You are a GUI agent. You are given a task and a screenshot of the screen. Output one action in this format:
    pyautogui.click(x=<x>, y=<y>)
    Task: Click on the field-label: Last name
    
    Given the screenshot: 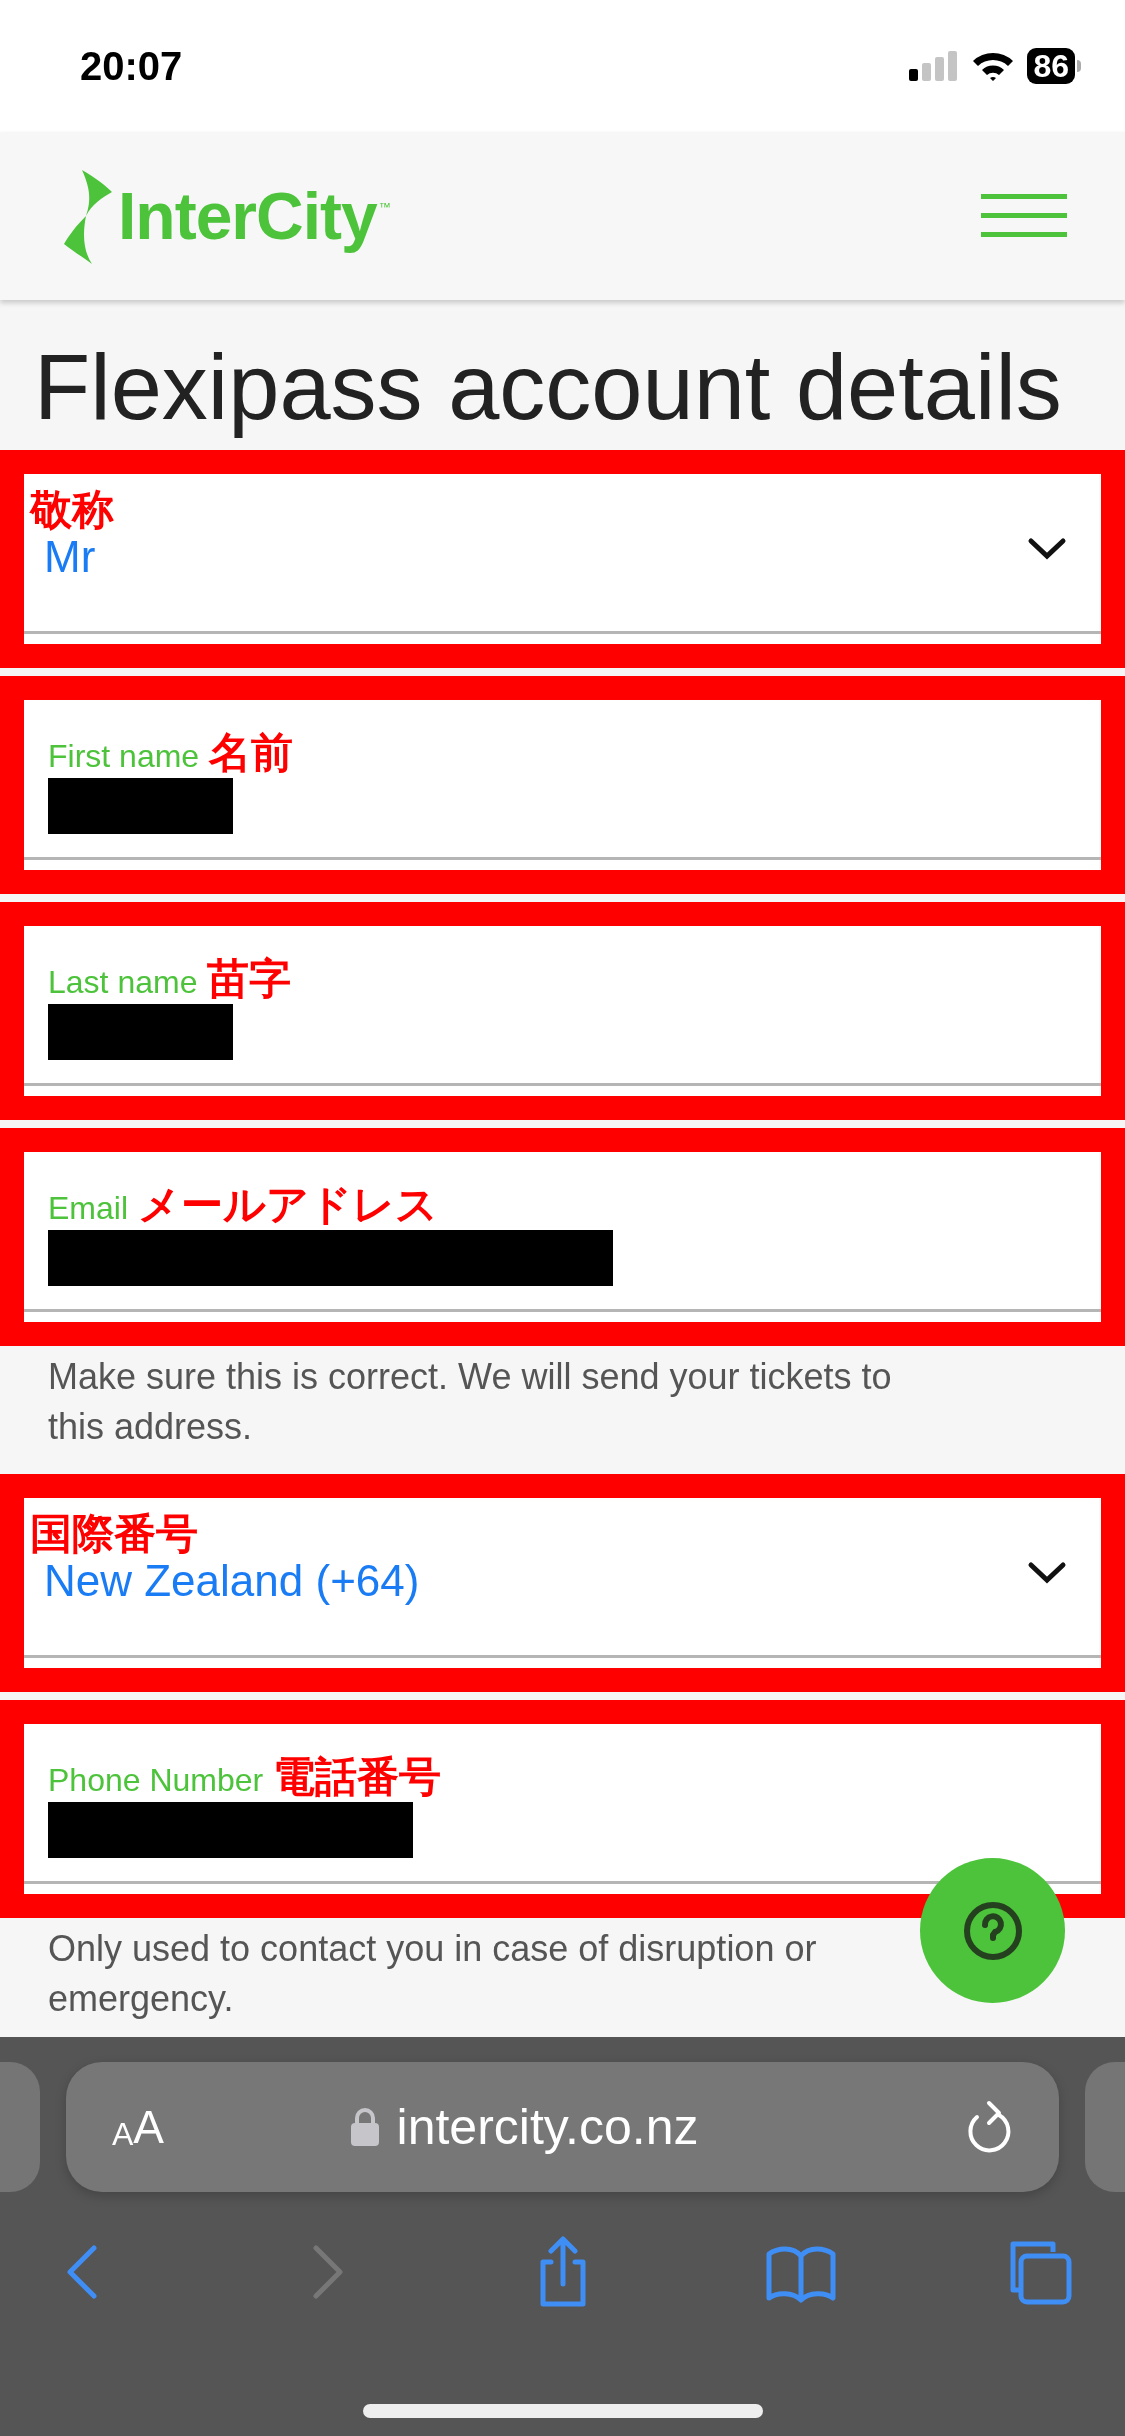 What is the action you would take?
    pyautogui.click(x=123, y=982)
    